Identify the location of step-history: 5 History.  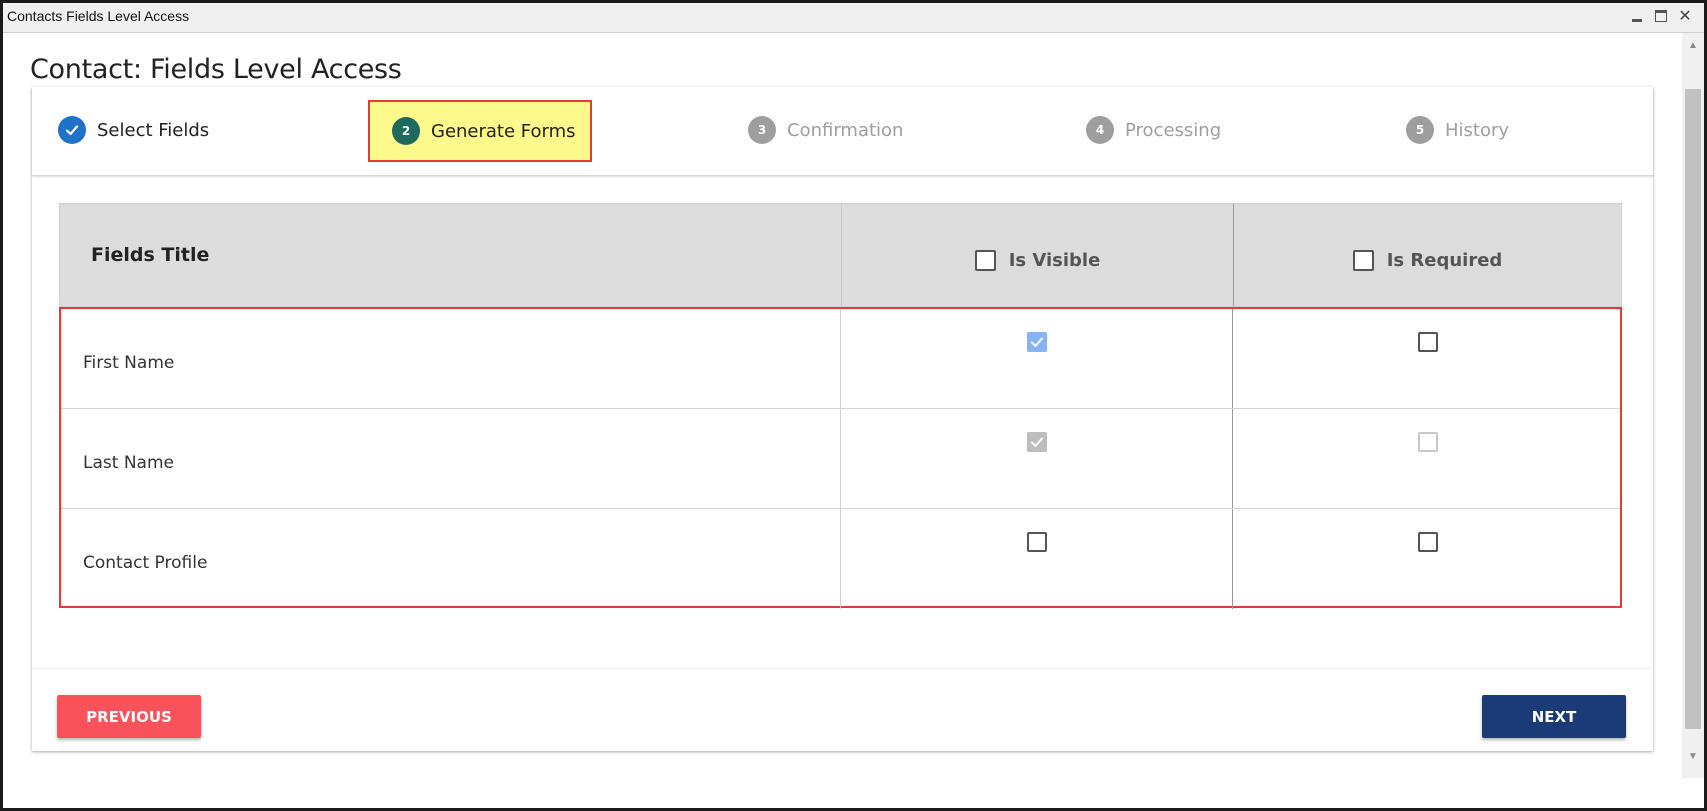
(1457, 130).